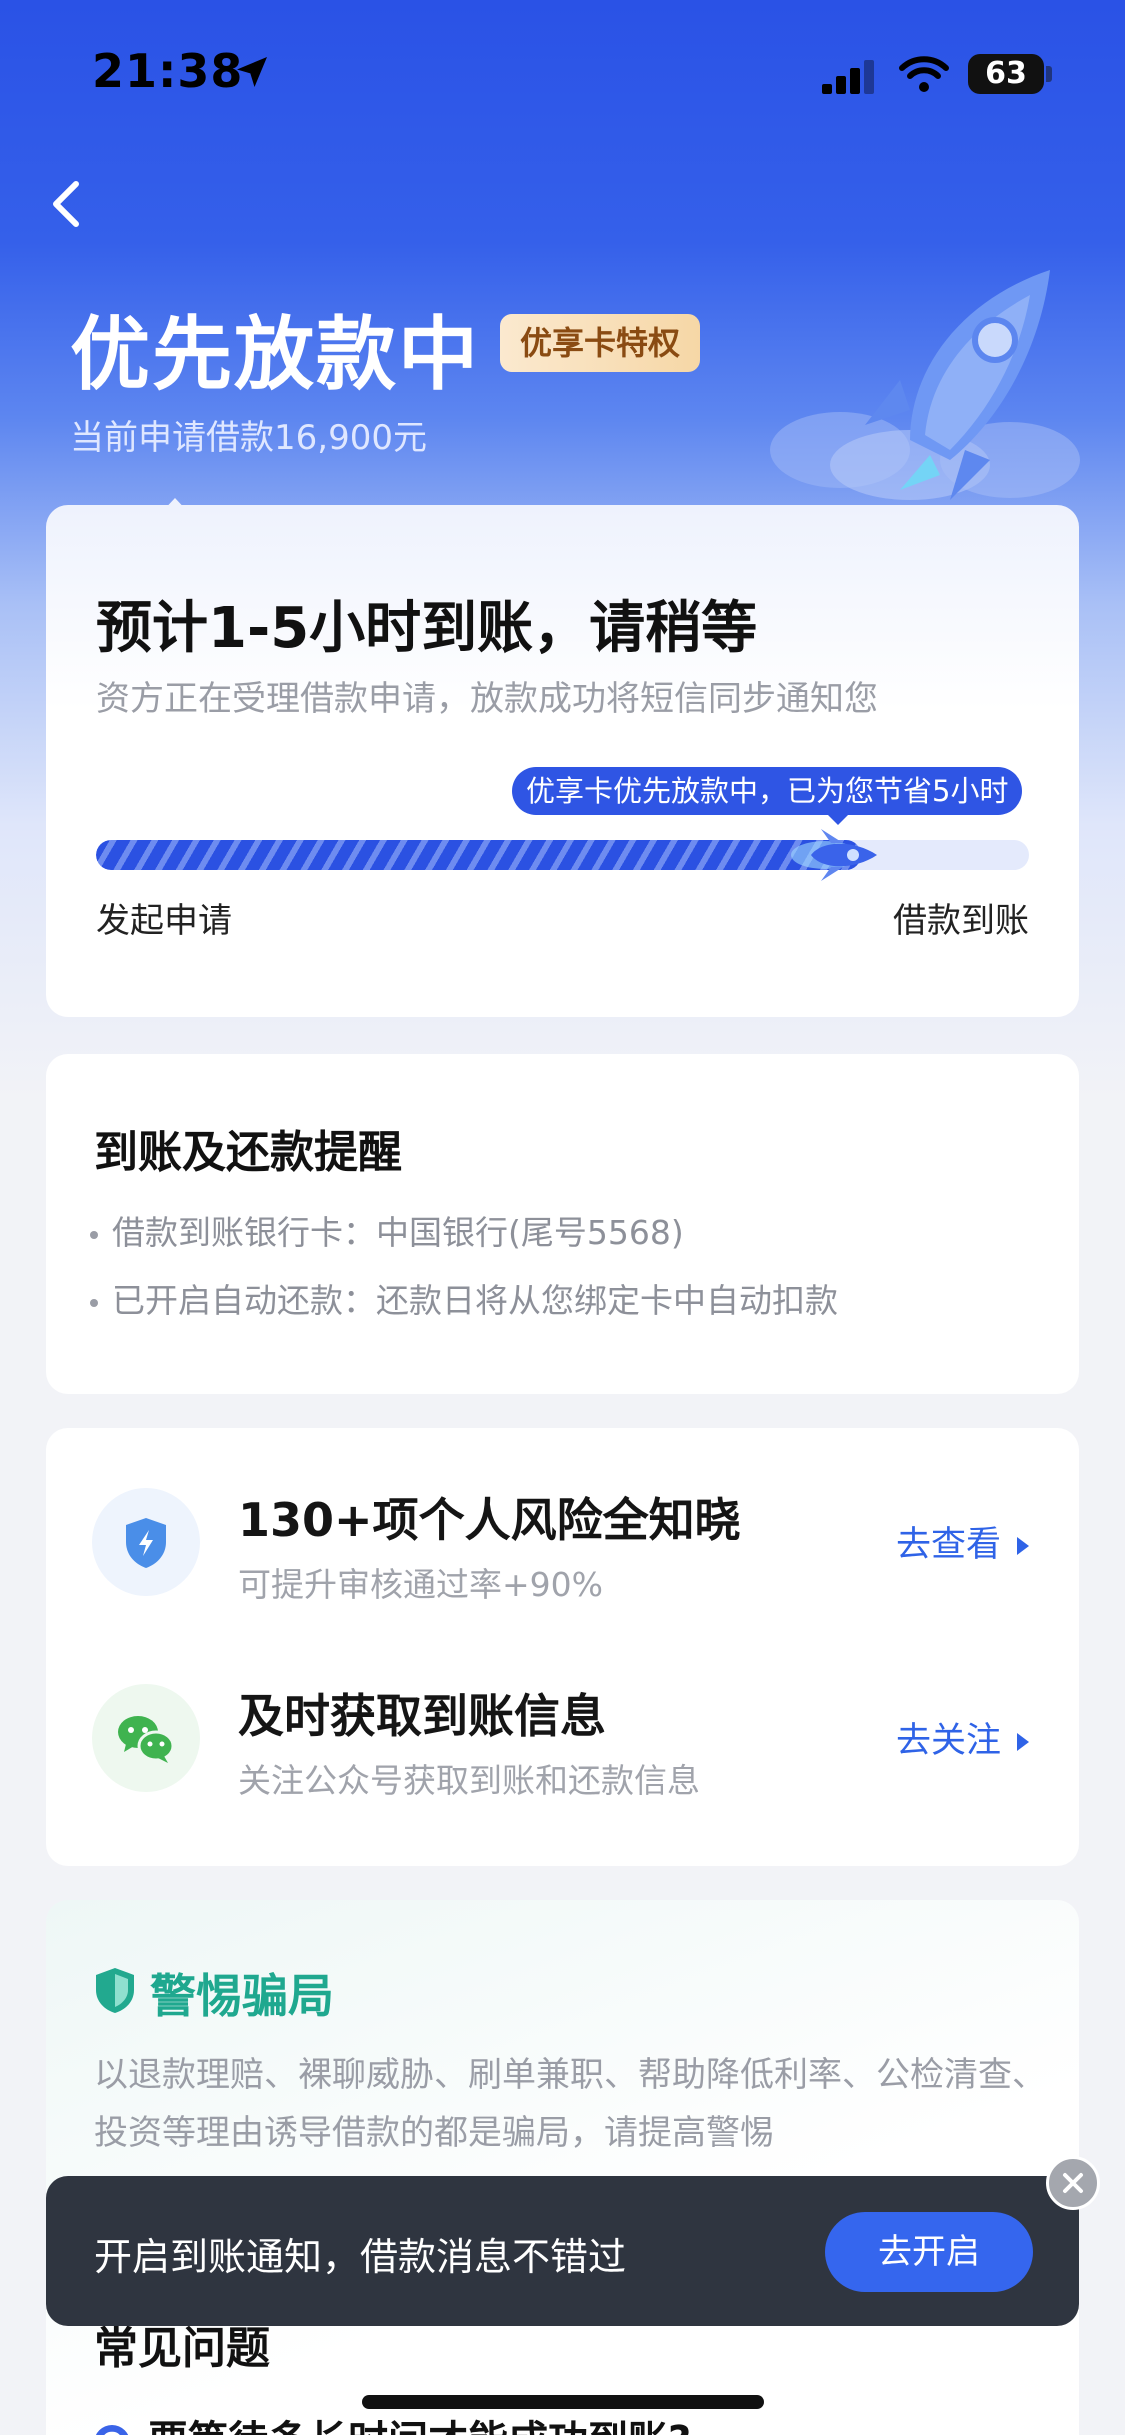 The image size is (1125, 2435). I want to click on service-desc: 可提升审核通过率+90%, so click(420, 1584).